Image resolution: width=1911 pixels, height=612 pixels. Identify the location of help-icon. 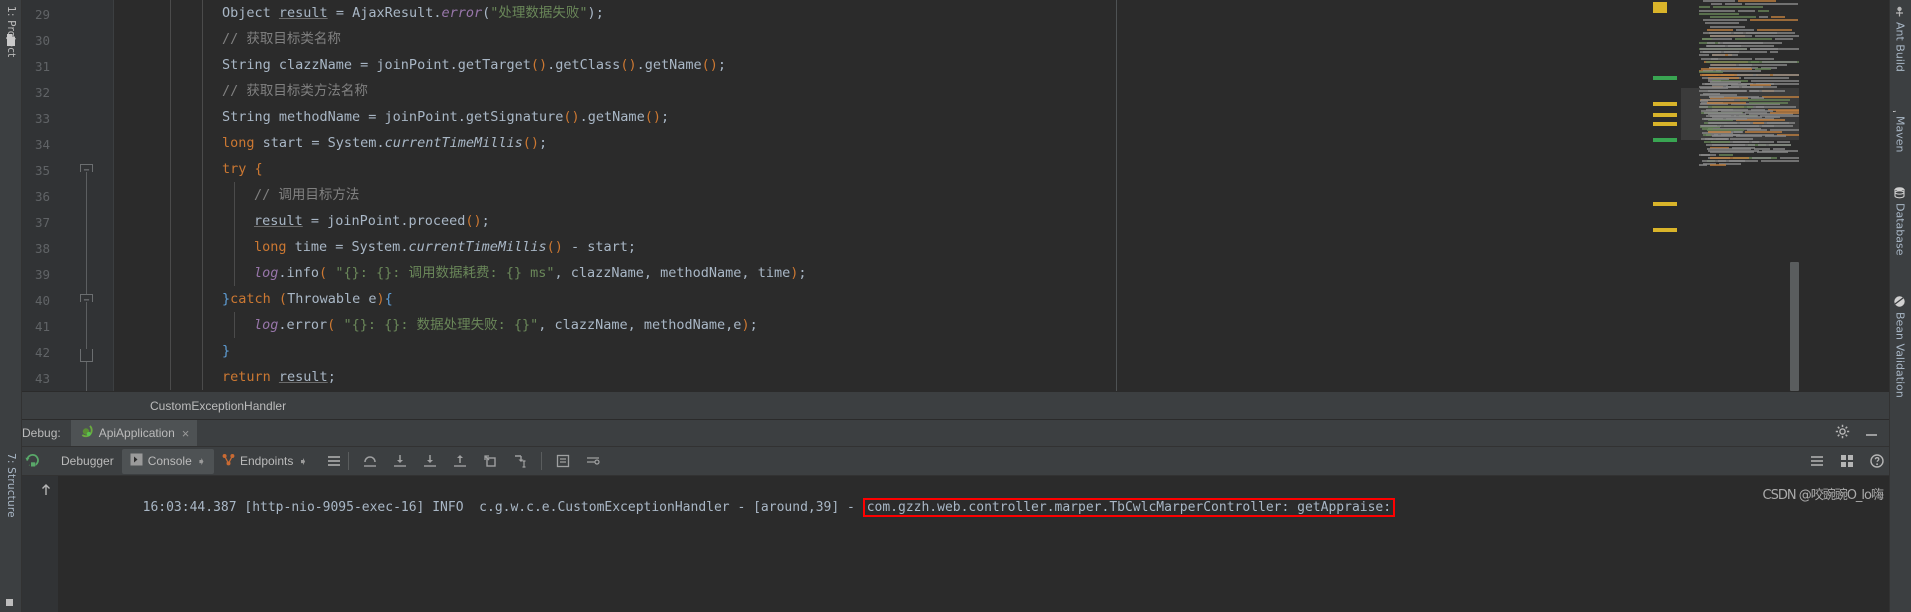
(1877, 461).